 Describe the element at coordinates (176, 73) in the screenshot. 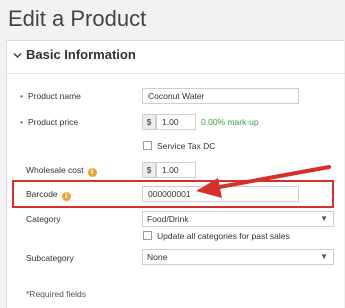

I see `divider` at that location.